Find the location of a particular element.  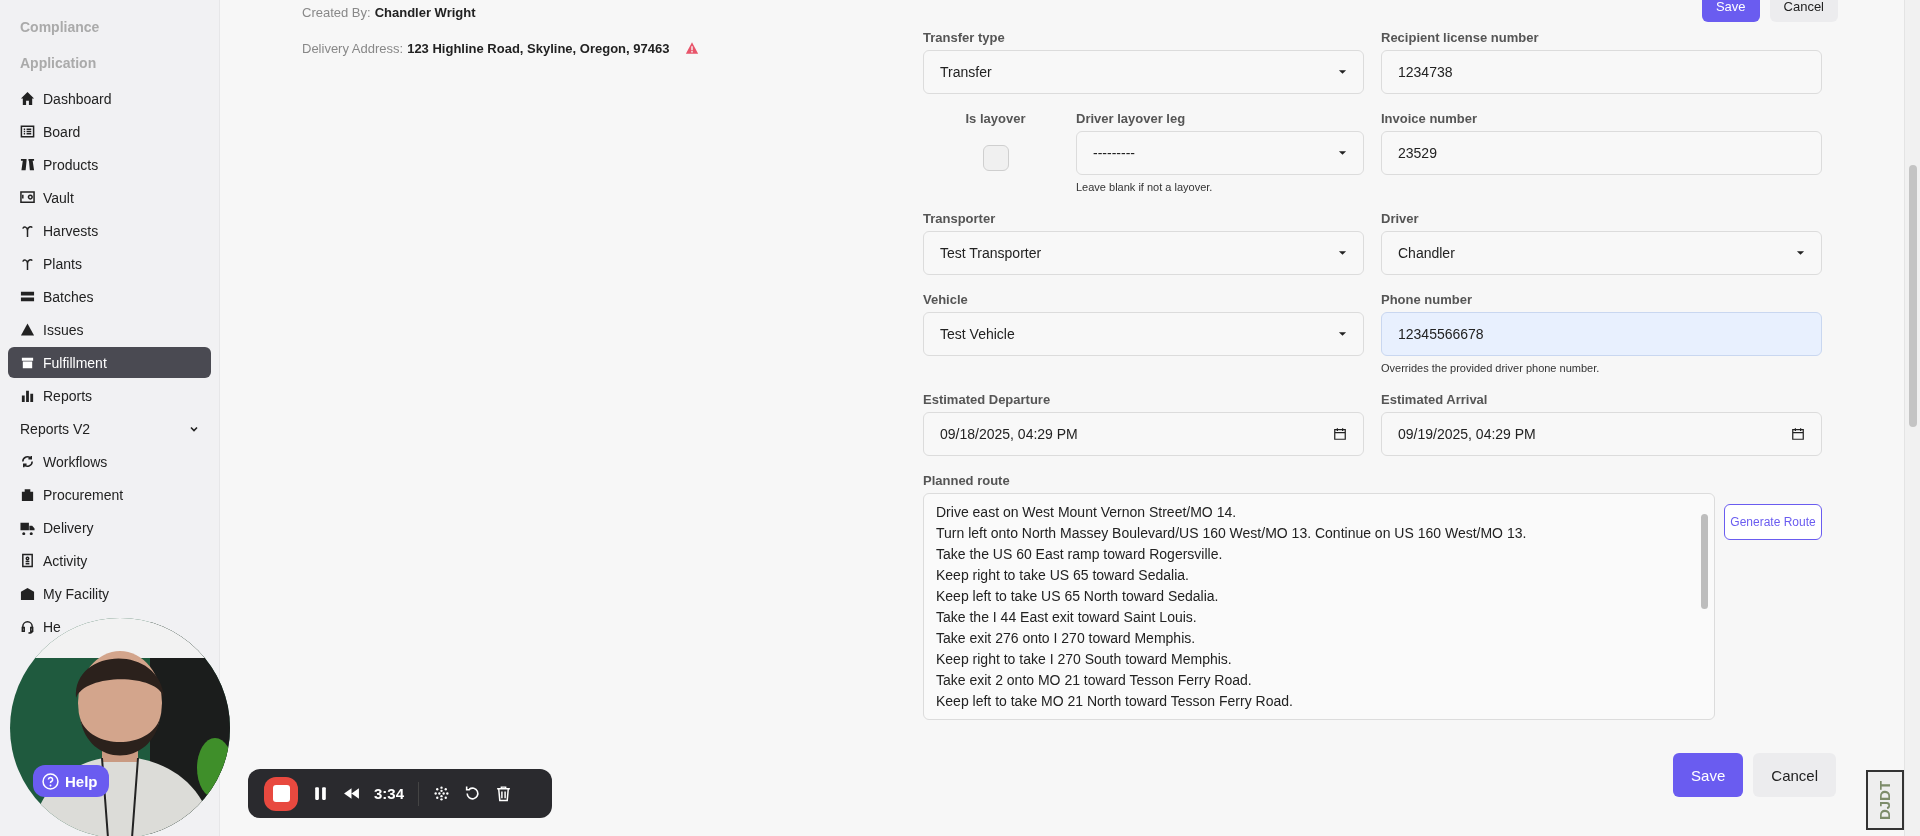

input-field: 1234738 is located at coordinates (1601, 72).